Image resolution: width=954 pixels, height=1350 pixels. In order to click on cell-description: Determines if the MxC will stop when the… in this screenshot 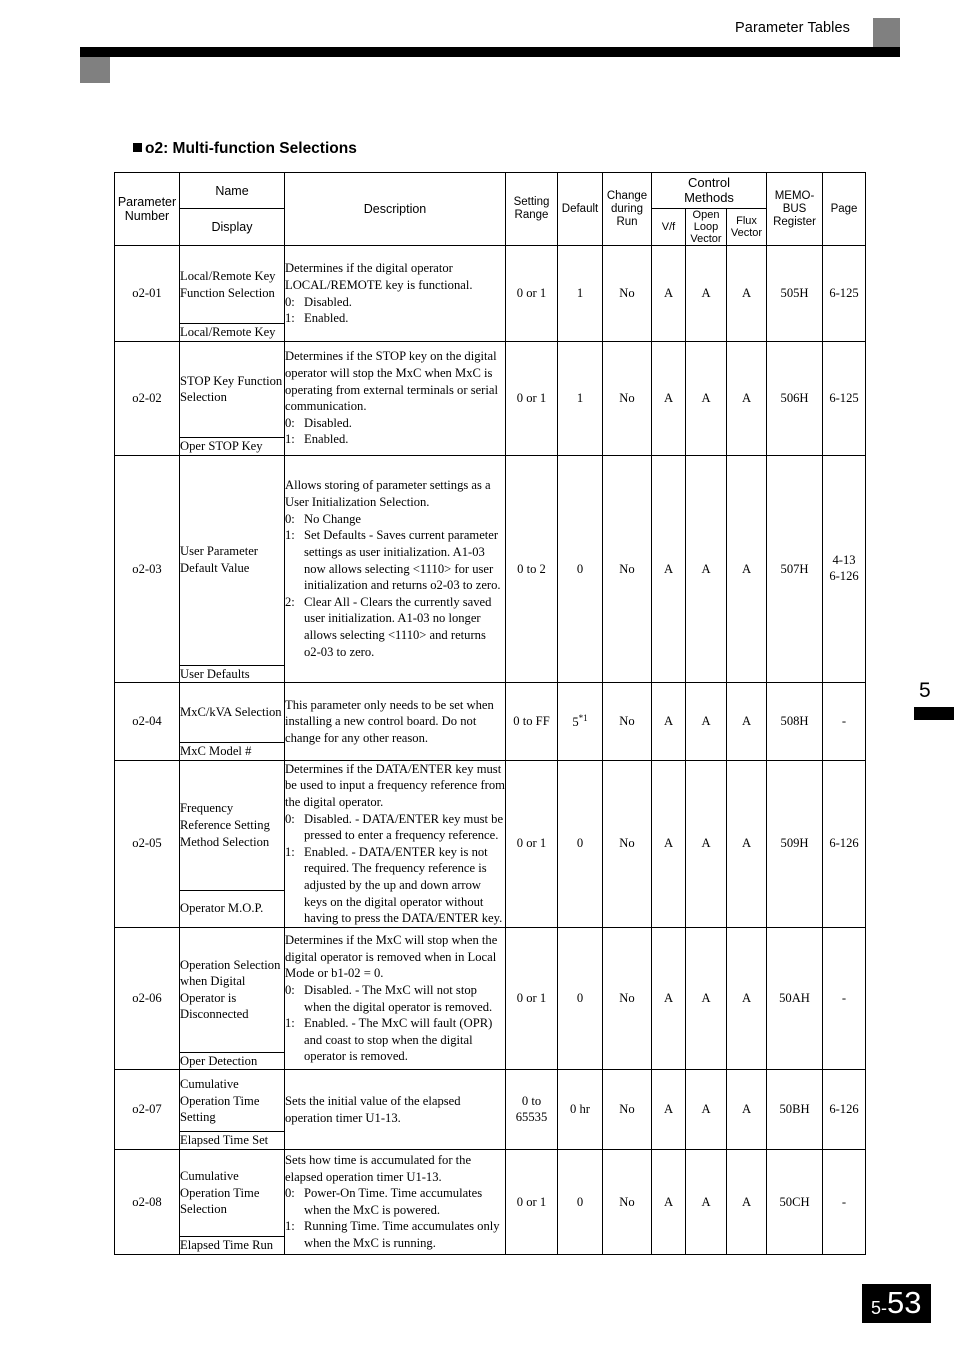, I will do `click(395, 998)`.